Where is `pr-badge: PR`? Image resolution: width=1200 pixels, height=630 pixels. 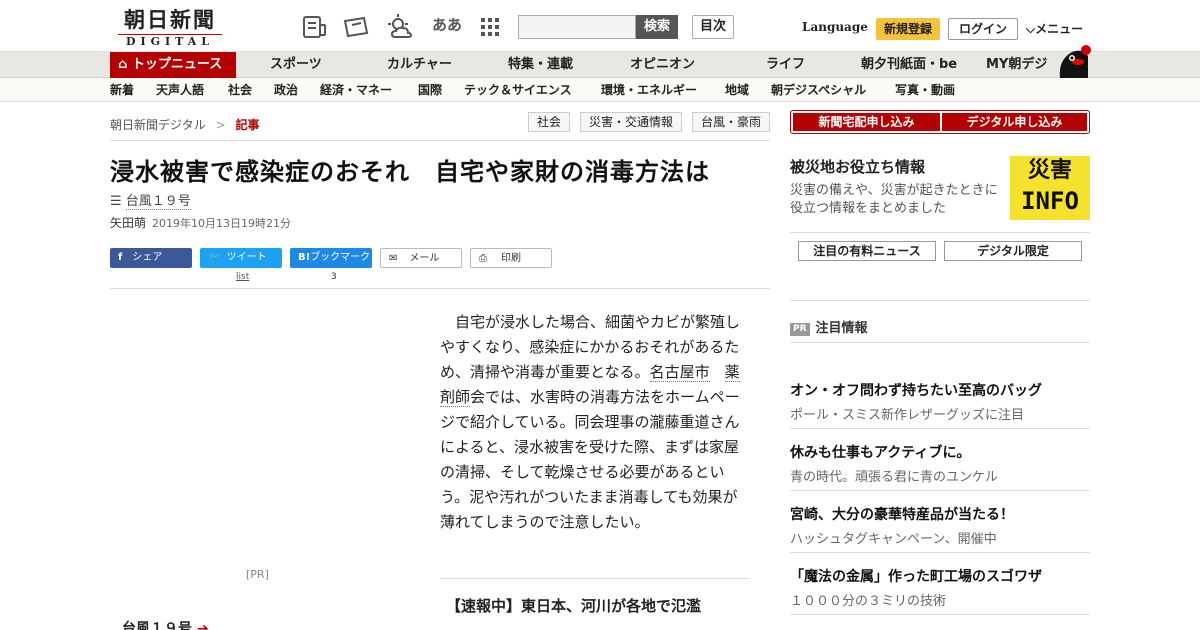 pr-badge: PR is located at coordinates (800, 329).